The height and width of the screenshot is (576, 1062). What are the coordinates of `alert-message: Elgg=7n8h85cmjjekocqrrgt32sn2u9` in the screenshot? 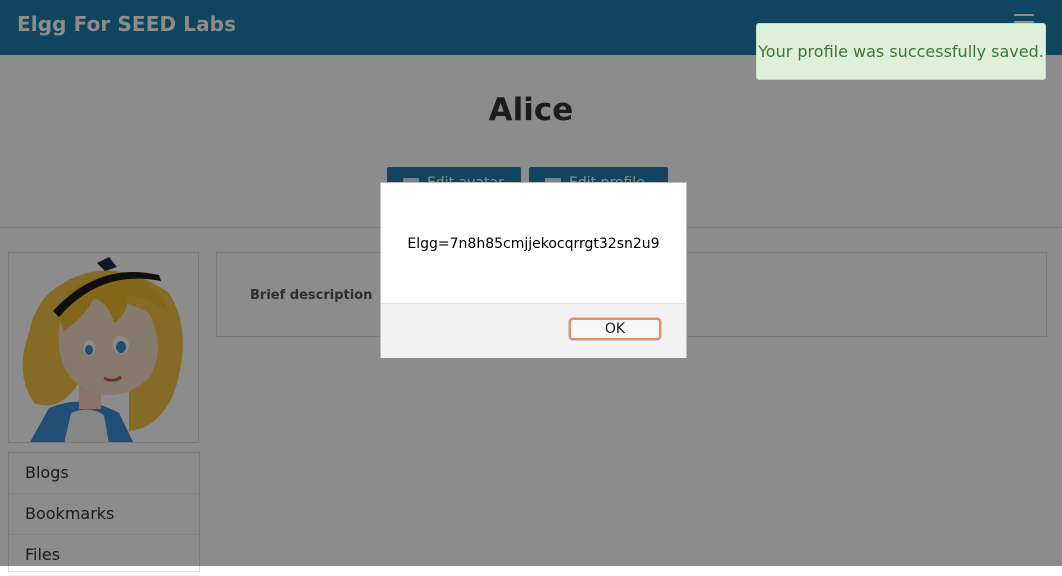 It's located at (533, 244).